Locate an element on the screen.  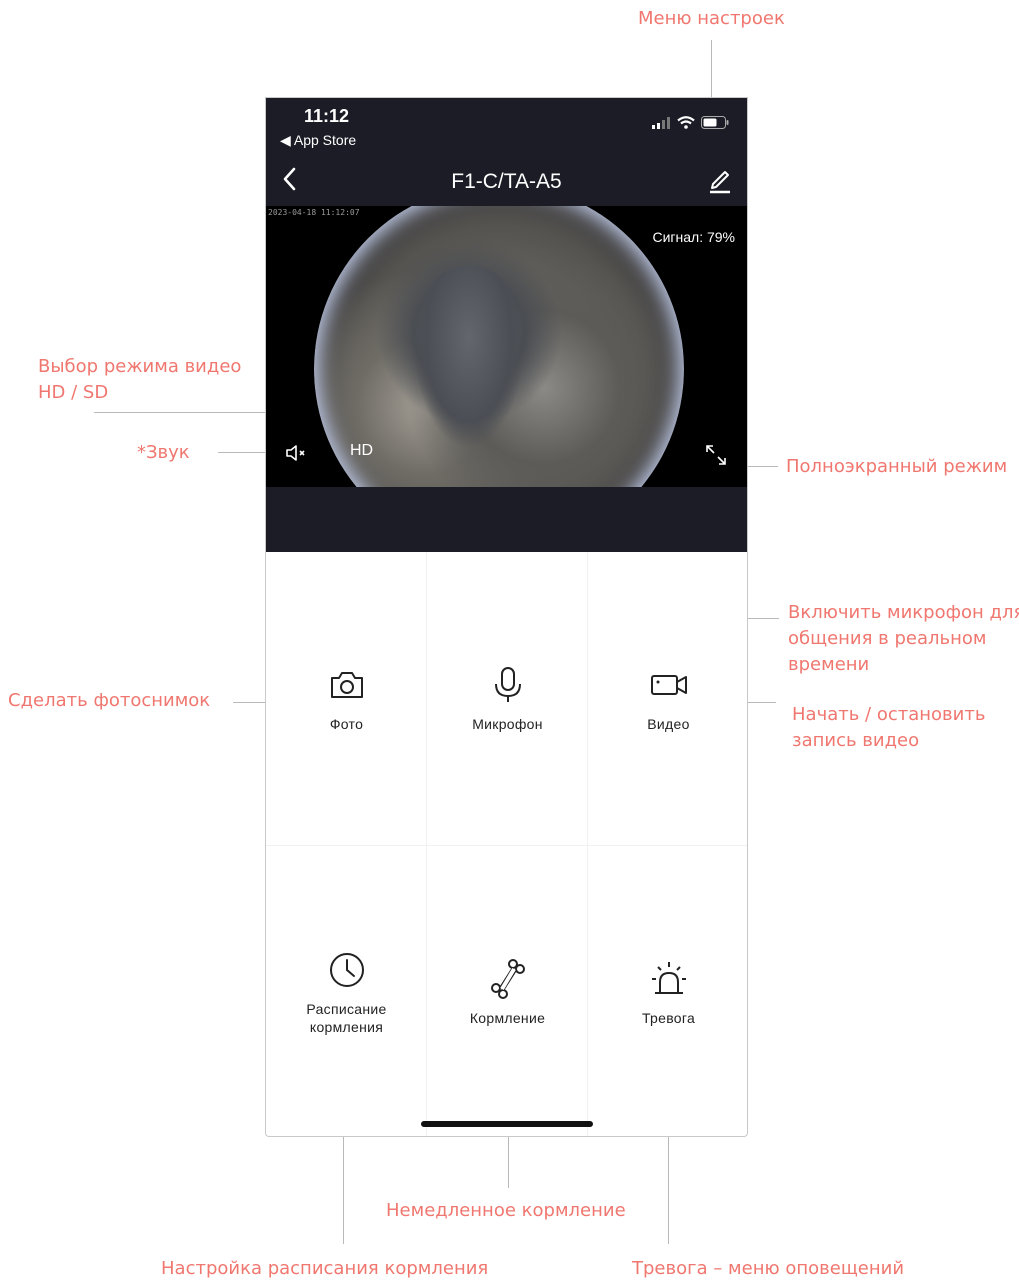
video-timestamp: 2023-04-18 11:12:07 is located at coordinates (314, 212).